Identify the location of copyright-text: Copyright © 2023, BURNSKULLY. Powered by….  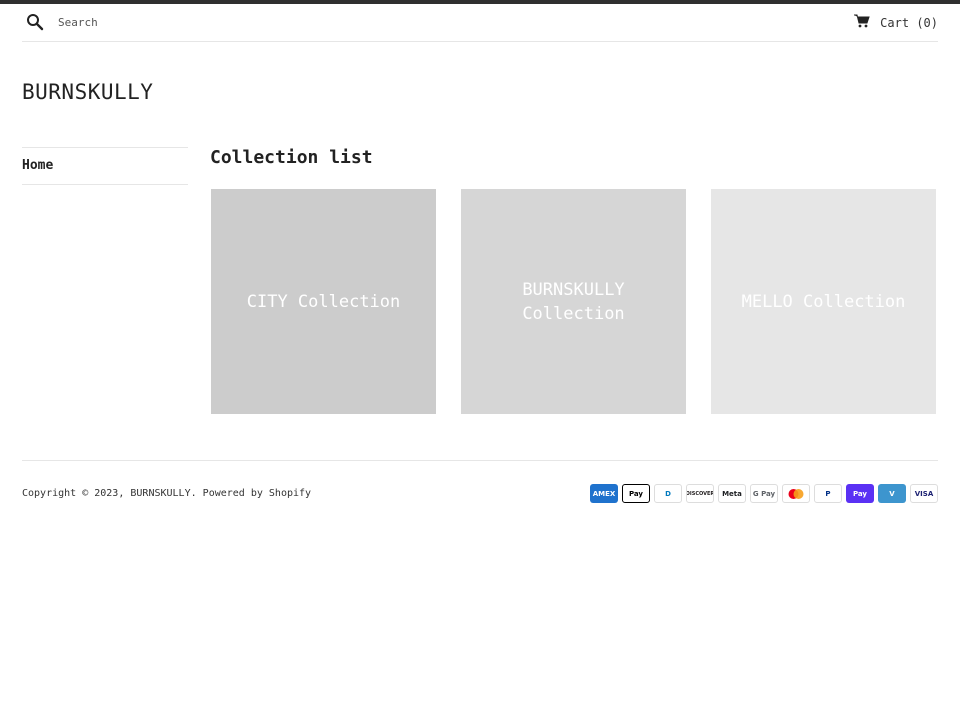
(167, 493).